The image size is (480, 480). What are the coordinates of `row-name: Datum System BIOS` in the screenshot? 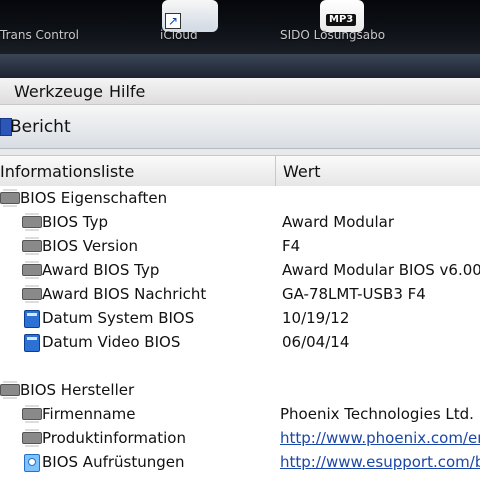 It's located at (118, 318).